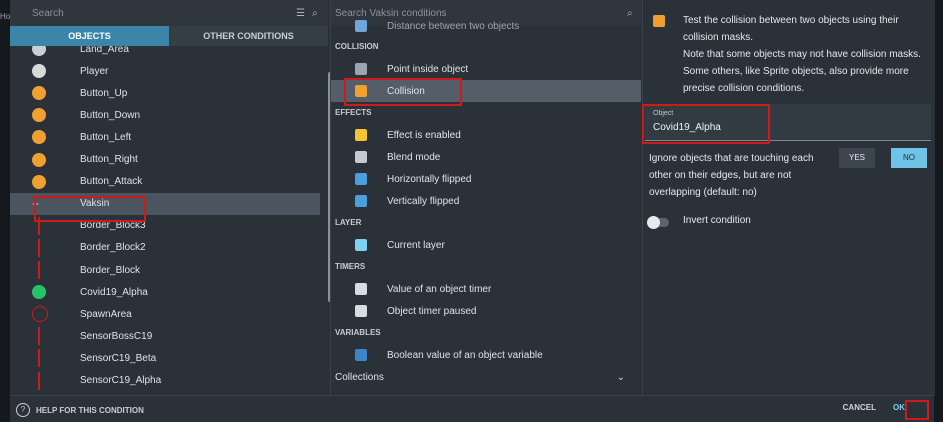 The image size is (943, 422). I want to click on lightning-icon, so click(361, 135).